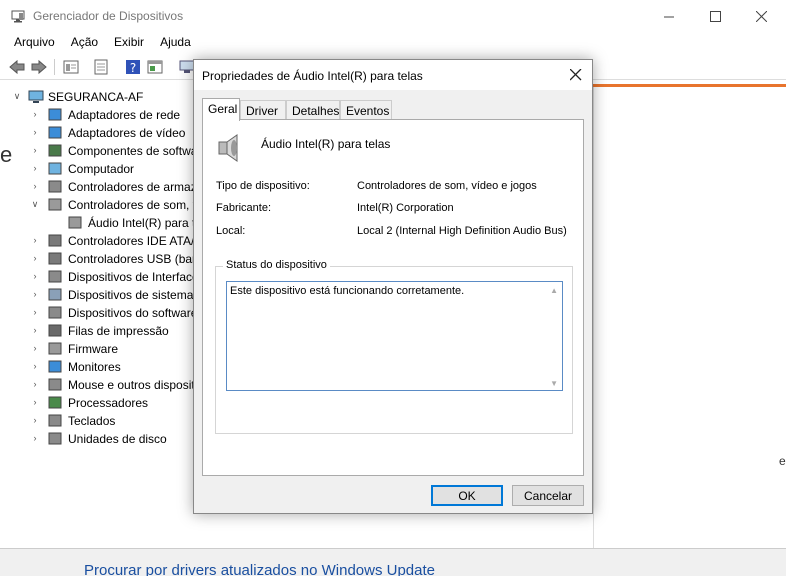 The image size is (786, 576). Describe the element at coordinates (313, 110) in the screenshot. I see `tab-detalhes: Detalhes` at that location.